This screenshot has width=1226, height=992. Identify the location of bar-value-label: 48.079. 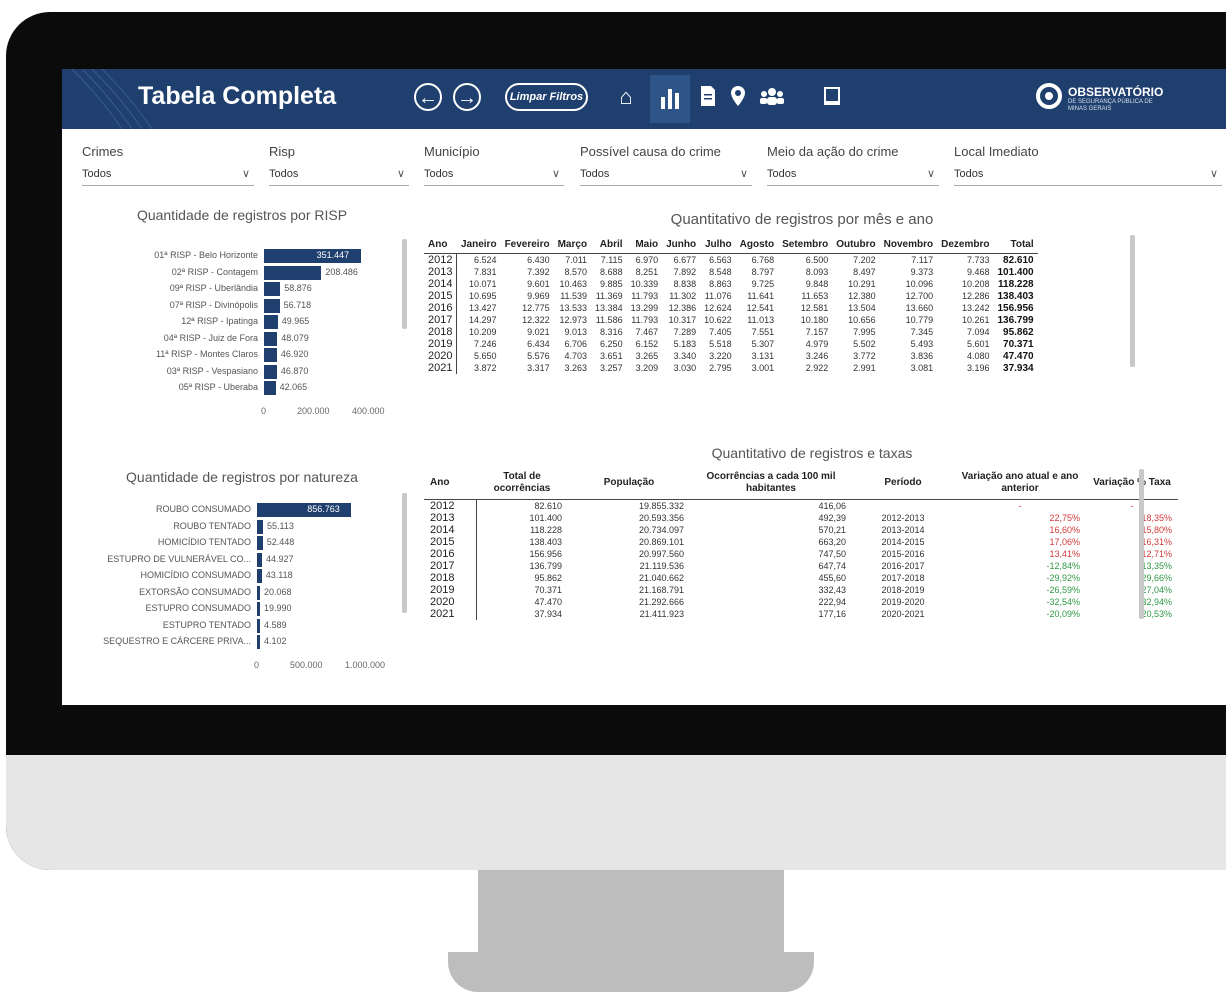
(295, 337).